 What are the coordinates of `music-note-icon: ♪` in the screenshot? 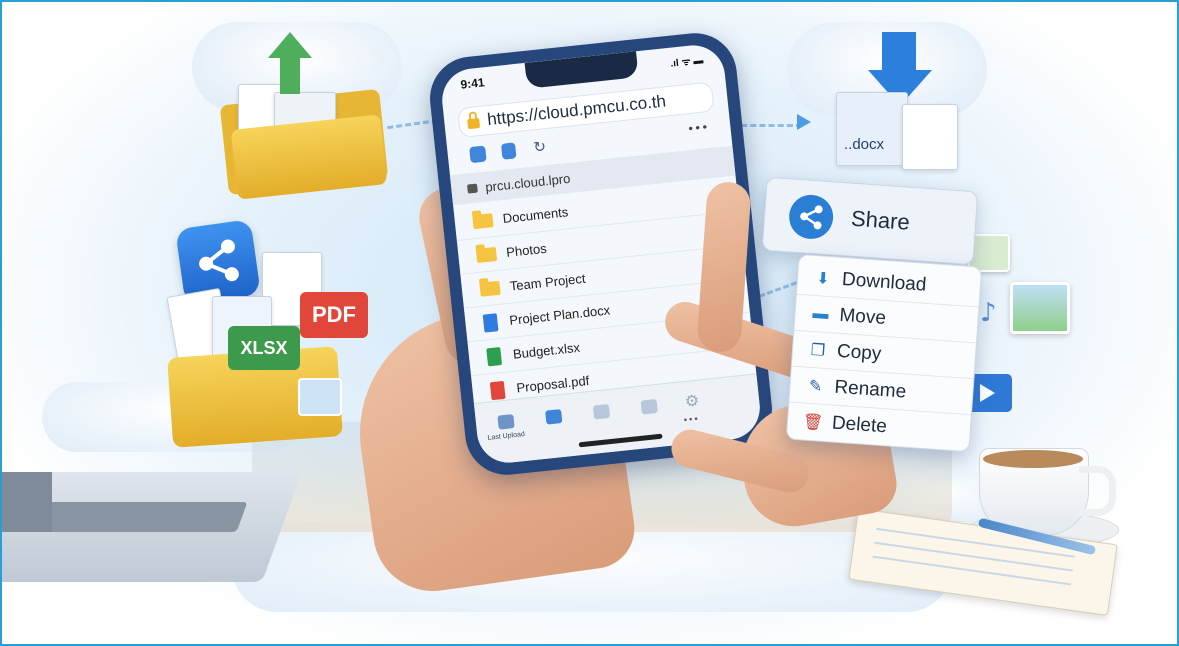 It's located at (988, 313).